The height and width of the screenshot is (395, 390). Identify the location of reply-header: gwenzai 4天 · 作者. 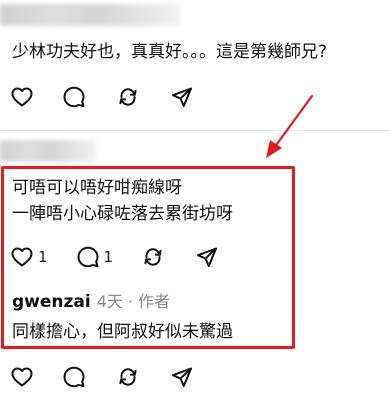
(91, 302).